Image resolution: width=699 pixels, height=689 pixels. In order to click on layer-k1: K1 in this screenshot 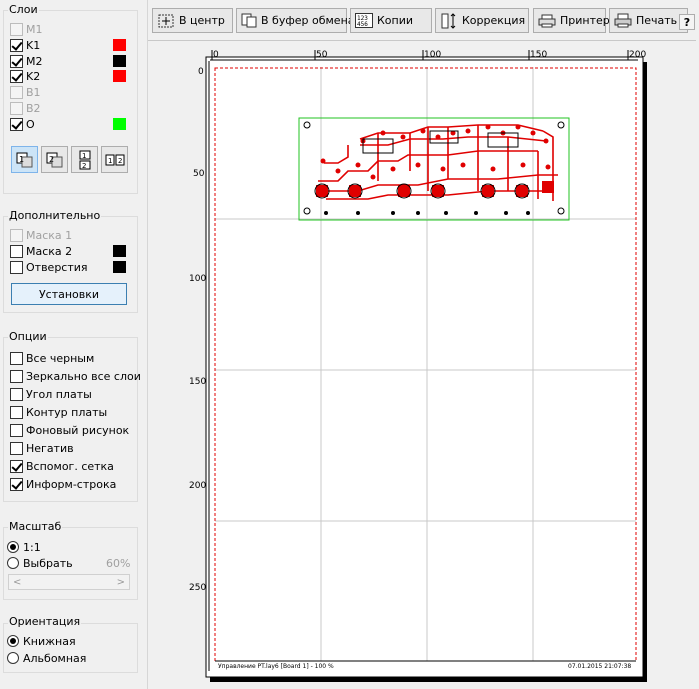, I will do `click(25, 45)`.